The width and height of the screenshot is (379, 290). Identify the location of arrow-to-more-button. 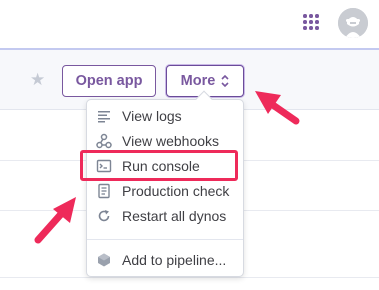
(277, 108).